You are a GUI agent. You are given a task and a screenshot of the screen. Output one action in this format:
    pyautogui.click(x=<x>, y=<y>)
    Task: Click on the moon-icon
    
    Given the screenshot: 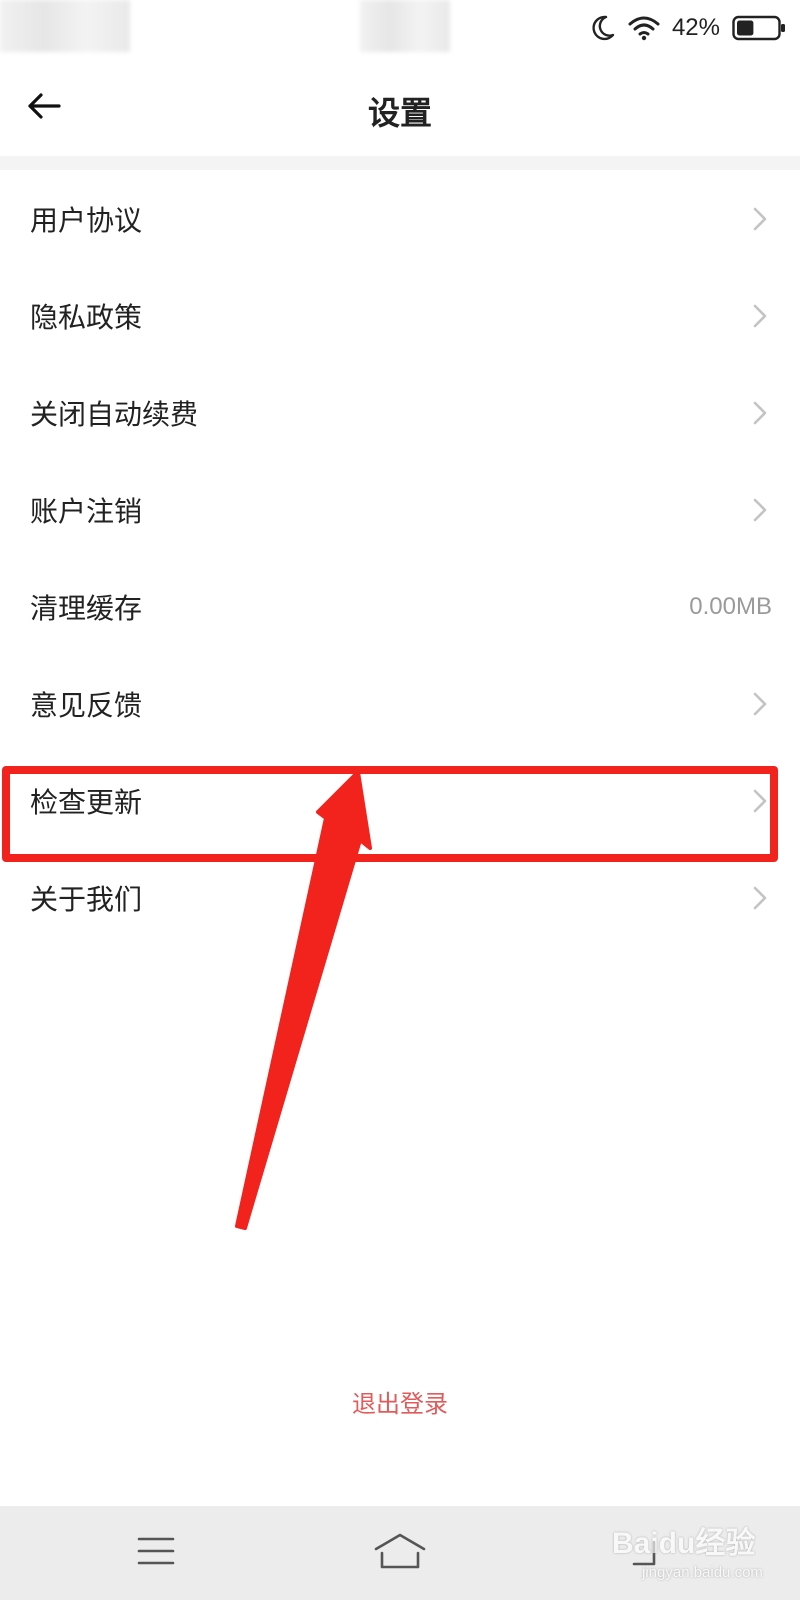 What is the action you would take?
    pyautogui.click(x=603, y=28)
    